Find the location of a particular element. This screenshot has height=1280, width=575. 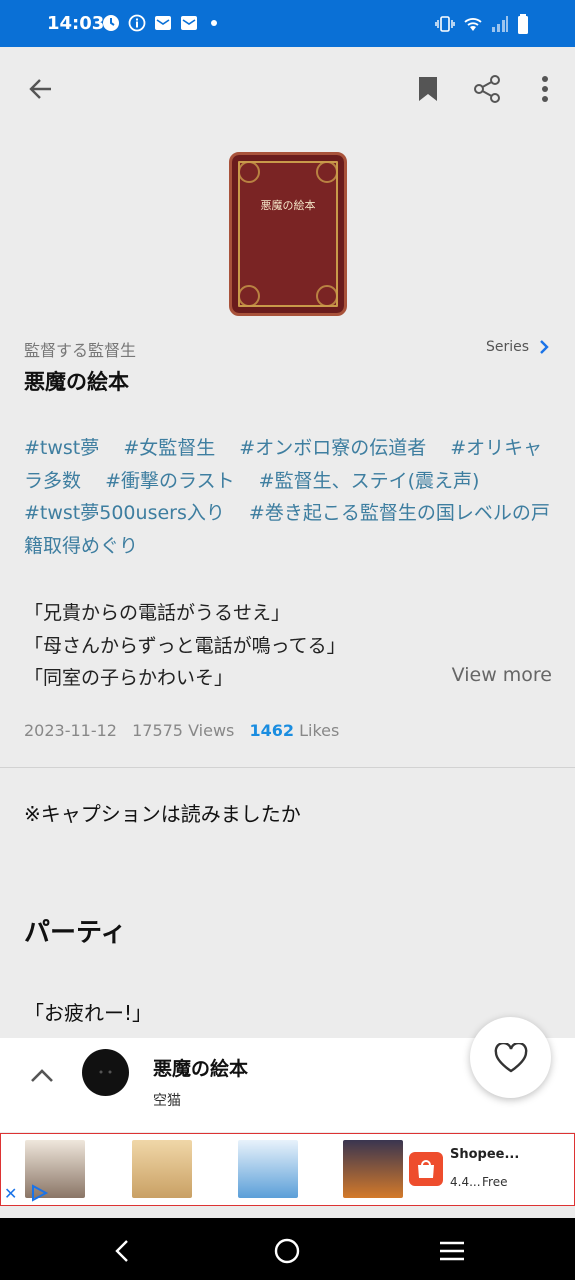

more-vertical-icon is located at coordinates (545, 89).